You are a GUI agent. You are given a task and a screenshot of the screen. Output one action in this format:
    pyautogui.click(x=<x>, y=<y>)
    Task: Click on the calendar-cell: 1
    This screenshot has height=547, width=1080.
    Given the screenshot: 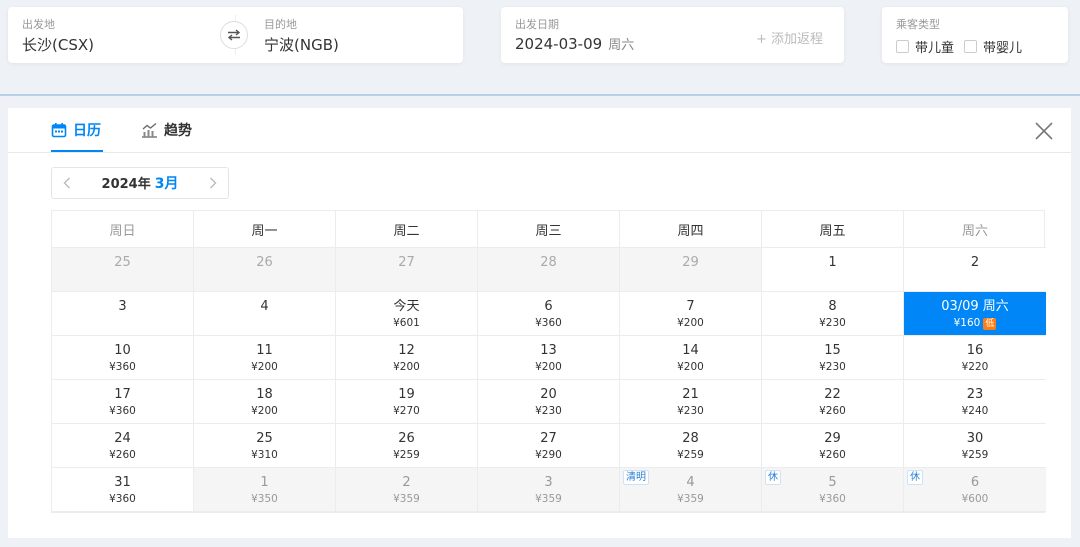 What is the action you would take?
    pyautogui.click(x=833, y=270)
    